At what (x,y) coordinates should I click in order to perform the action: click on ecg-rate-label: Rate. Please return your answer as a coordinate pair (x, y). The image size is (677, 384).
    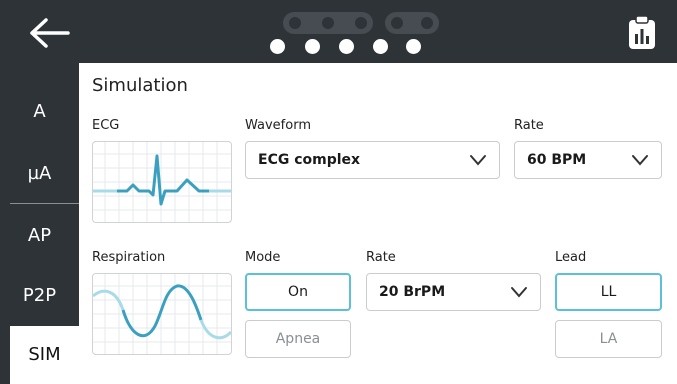
    Looking at the image, I should click on (529, 125).